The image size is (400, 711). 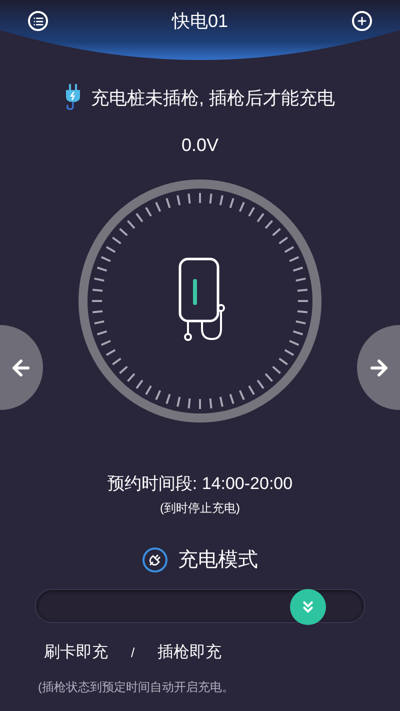 What do you see at coordinates (308, 606) in the screenshot?
I see `slider-thumb` at bounding box center [308, 606].